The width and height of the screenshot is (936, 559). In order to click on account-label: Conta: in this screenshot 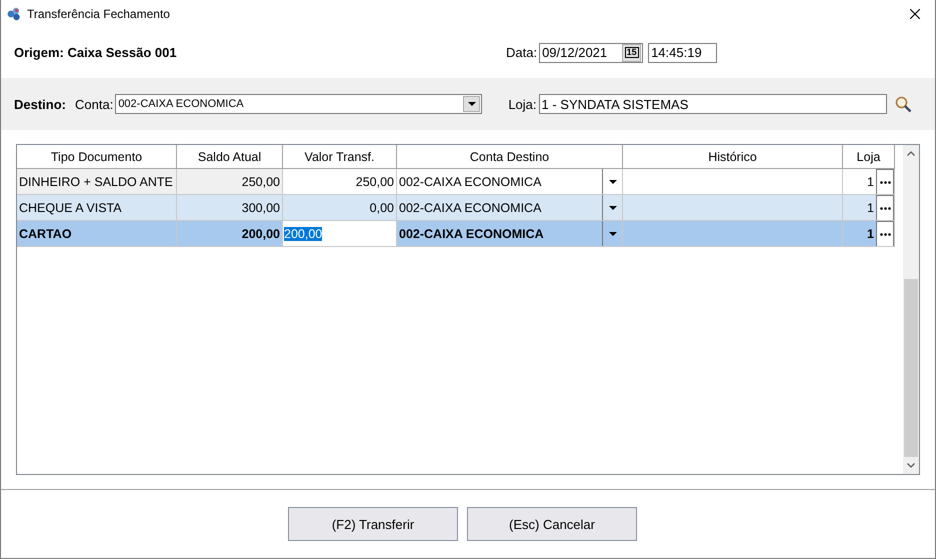, I will do `click(94, 104)`.